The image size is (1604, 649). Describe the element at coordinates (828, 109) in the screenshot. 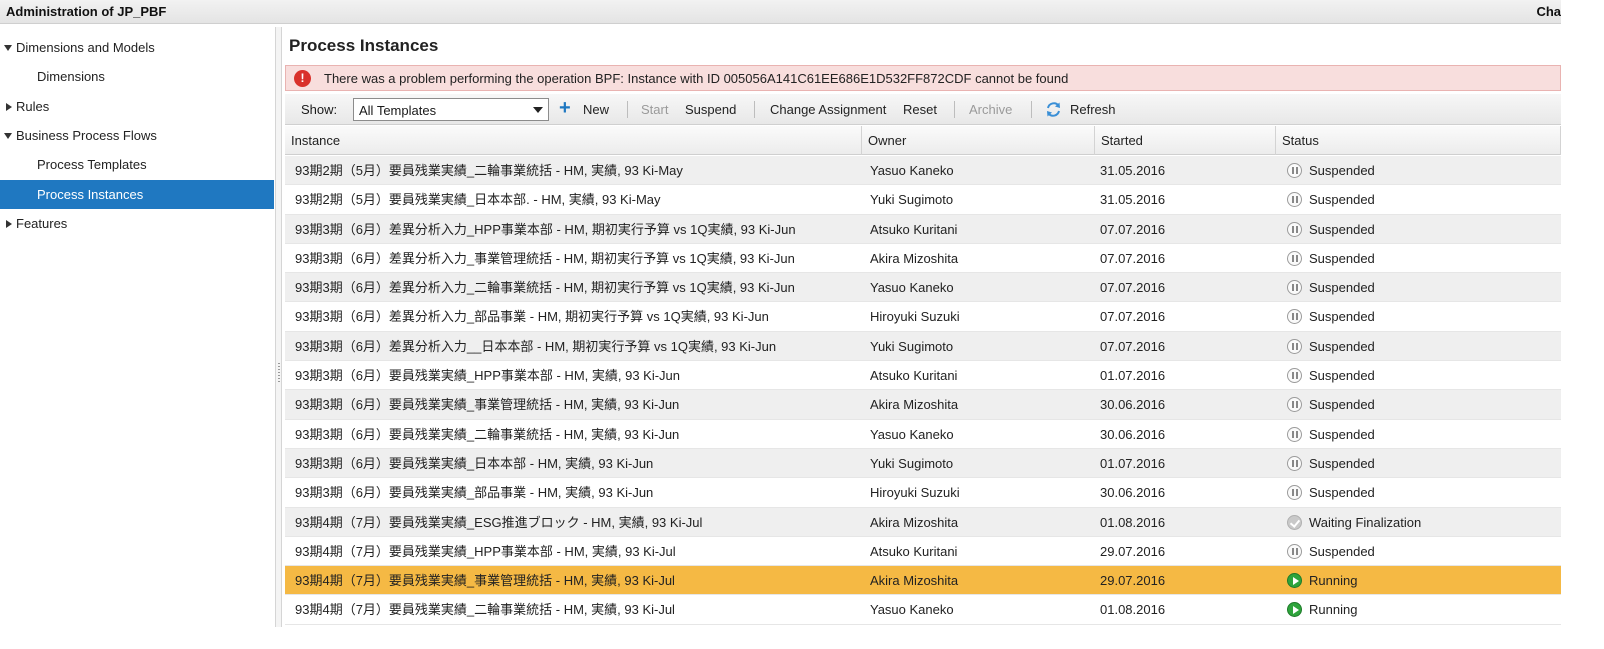

I see `change-assignment-button: Change Assignment` at that location.